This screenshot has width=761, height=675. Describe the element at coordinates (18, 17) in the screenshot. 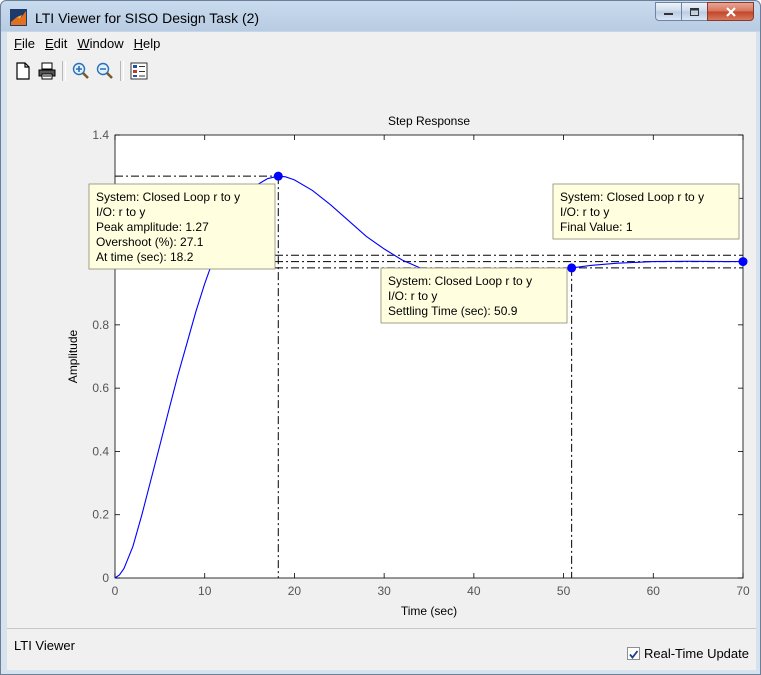

I see `matlab-logo-icon` at that location.